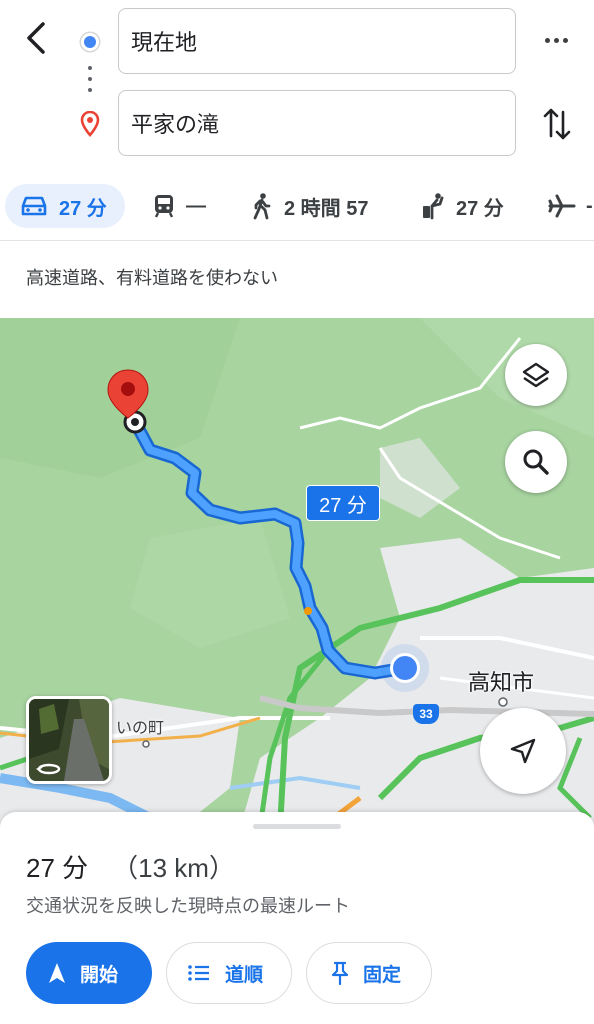 Image resolution: width=594 pixels, height=1024 pixels. What do you see at coordinates (244, 975) in the screenshot?
I see `steps-label: 道順` at bounding box center [244, 975].